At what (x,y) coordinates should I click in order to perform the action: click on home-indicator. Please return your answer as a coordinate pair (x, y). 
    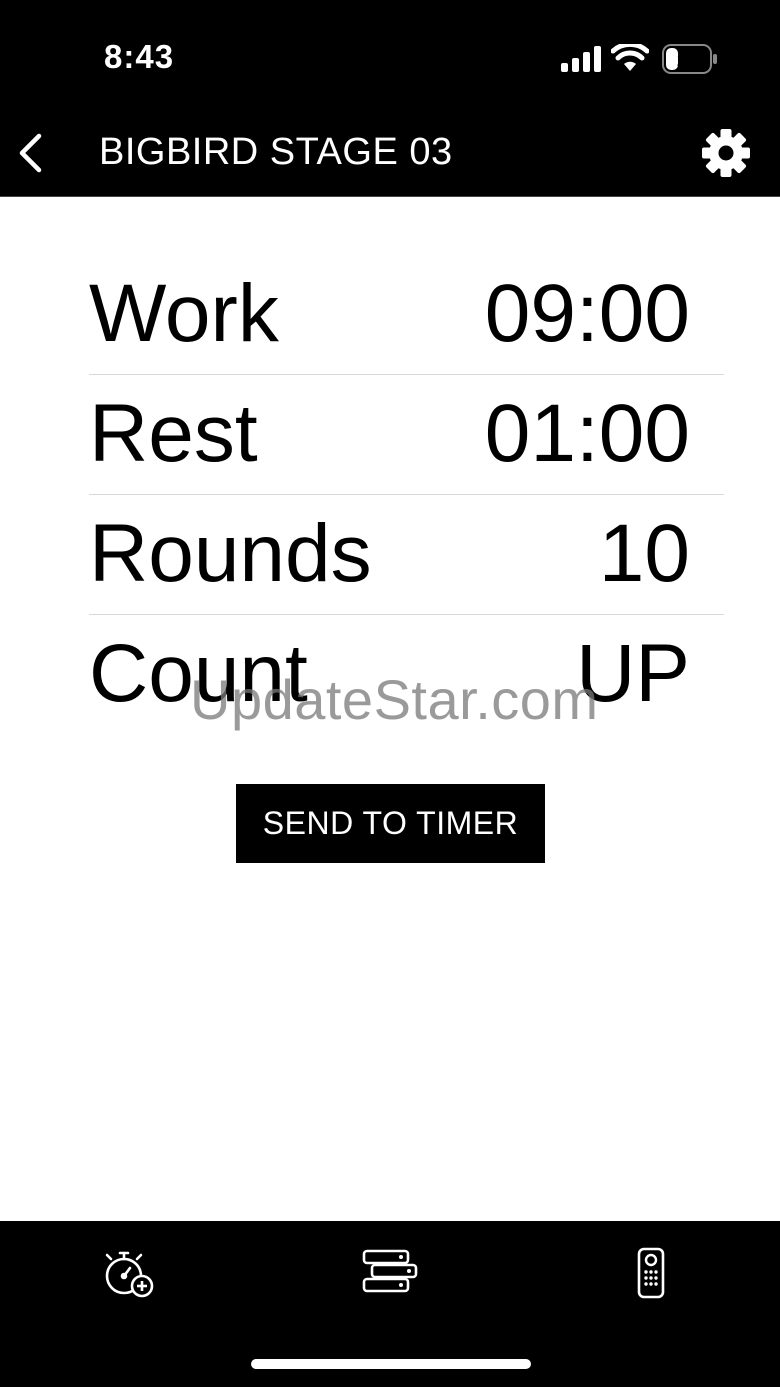
    Looking at the image, I should click on (391, 1364).